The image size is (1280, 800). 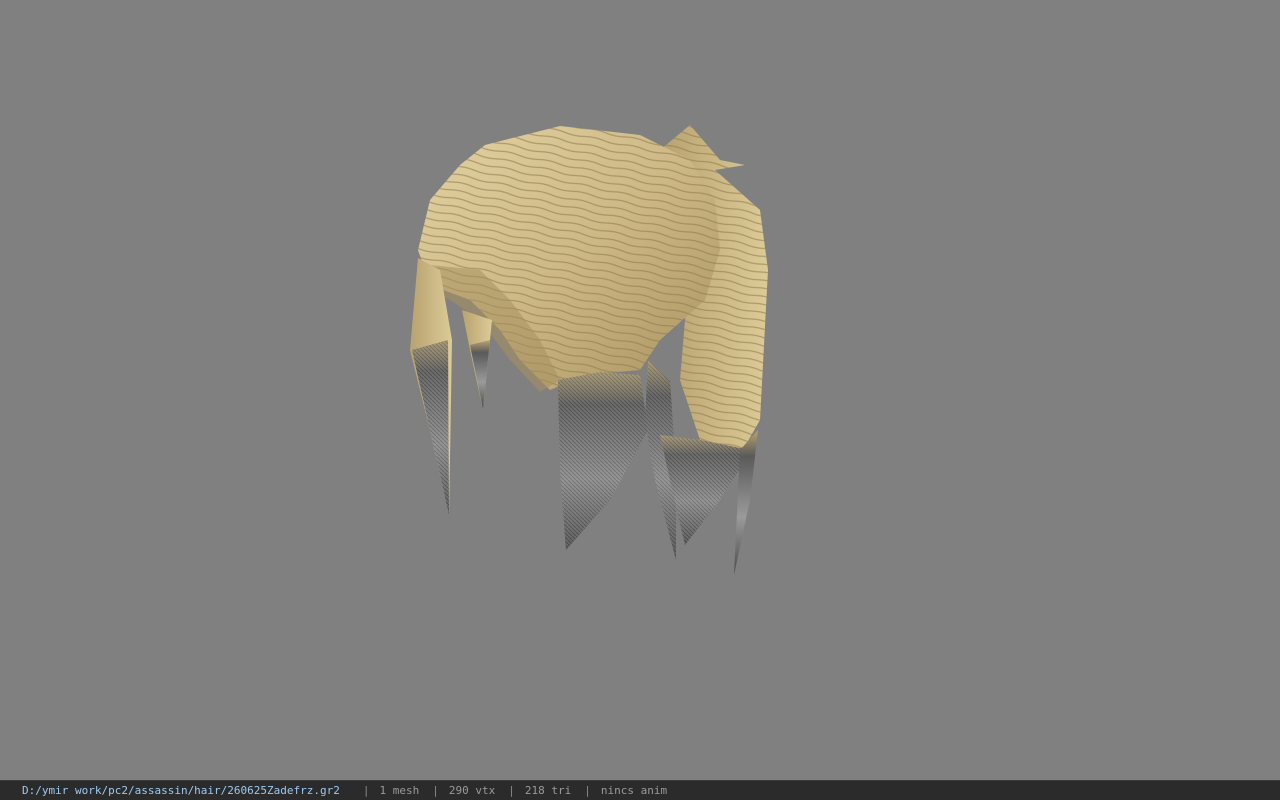 I want to click on hair-main-mass, so click(x=569, y=259).